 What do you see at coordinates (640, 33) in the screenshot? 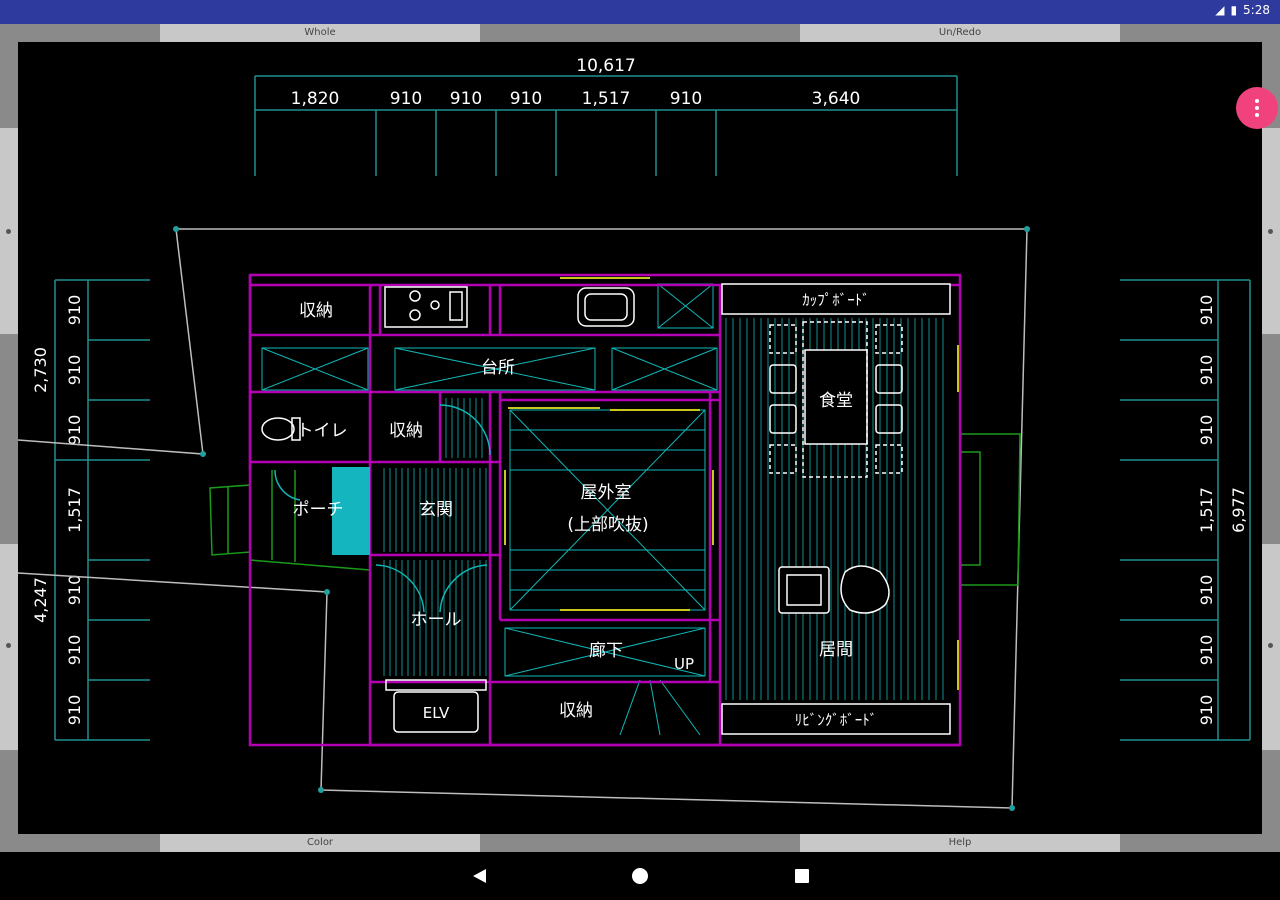
I see `top-toolbar: Whole Un/Redo` at bounding box center [640, 33].